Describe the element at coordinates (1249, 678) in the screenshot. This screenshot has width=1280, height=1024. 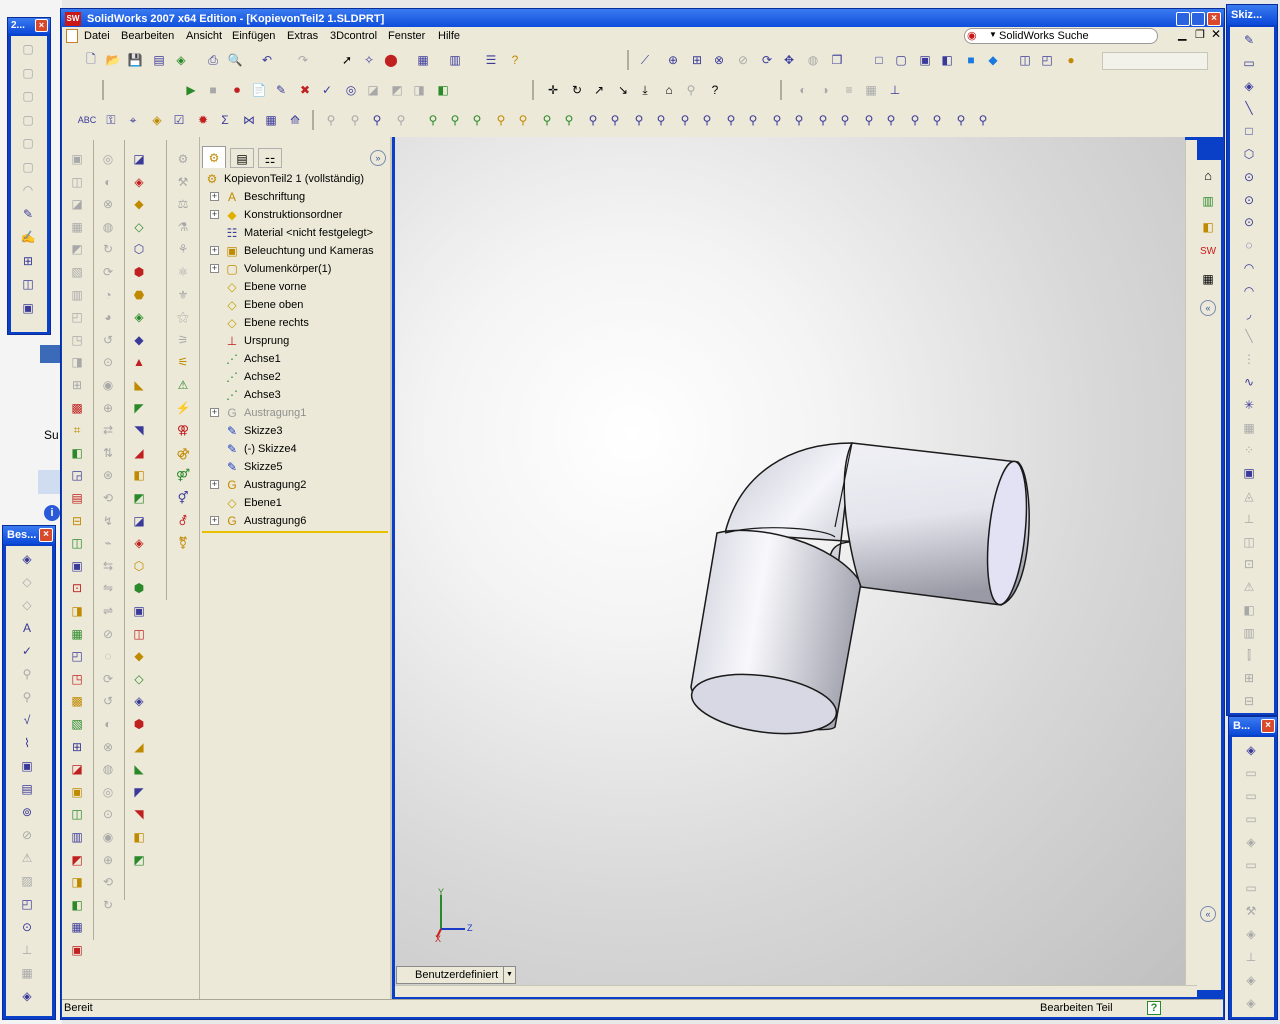
I see `toolbar-tool-icon: ⊞` at that location.